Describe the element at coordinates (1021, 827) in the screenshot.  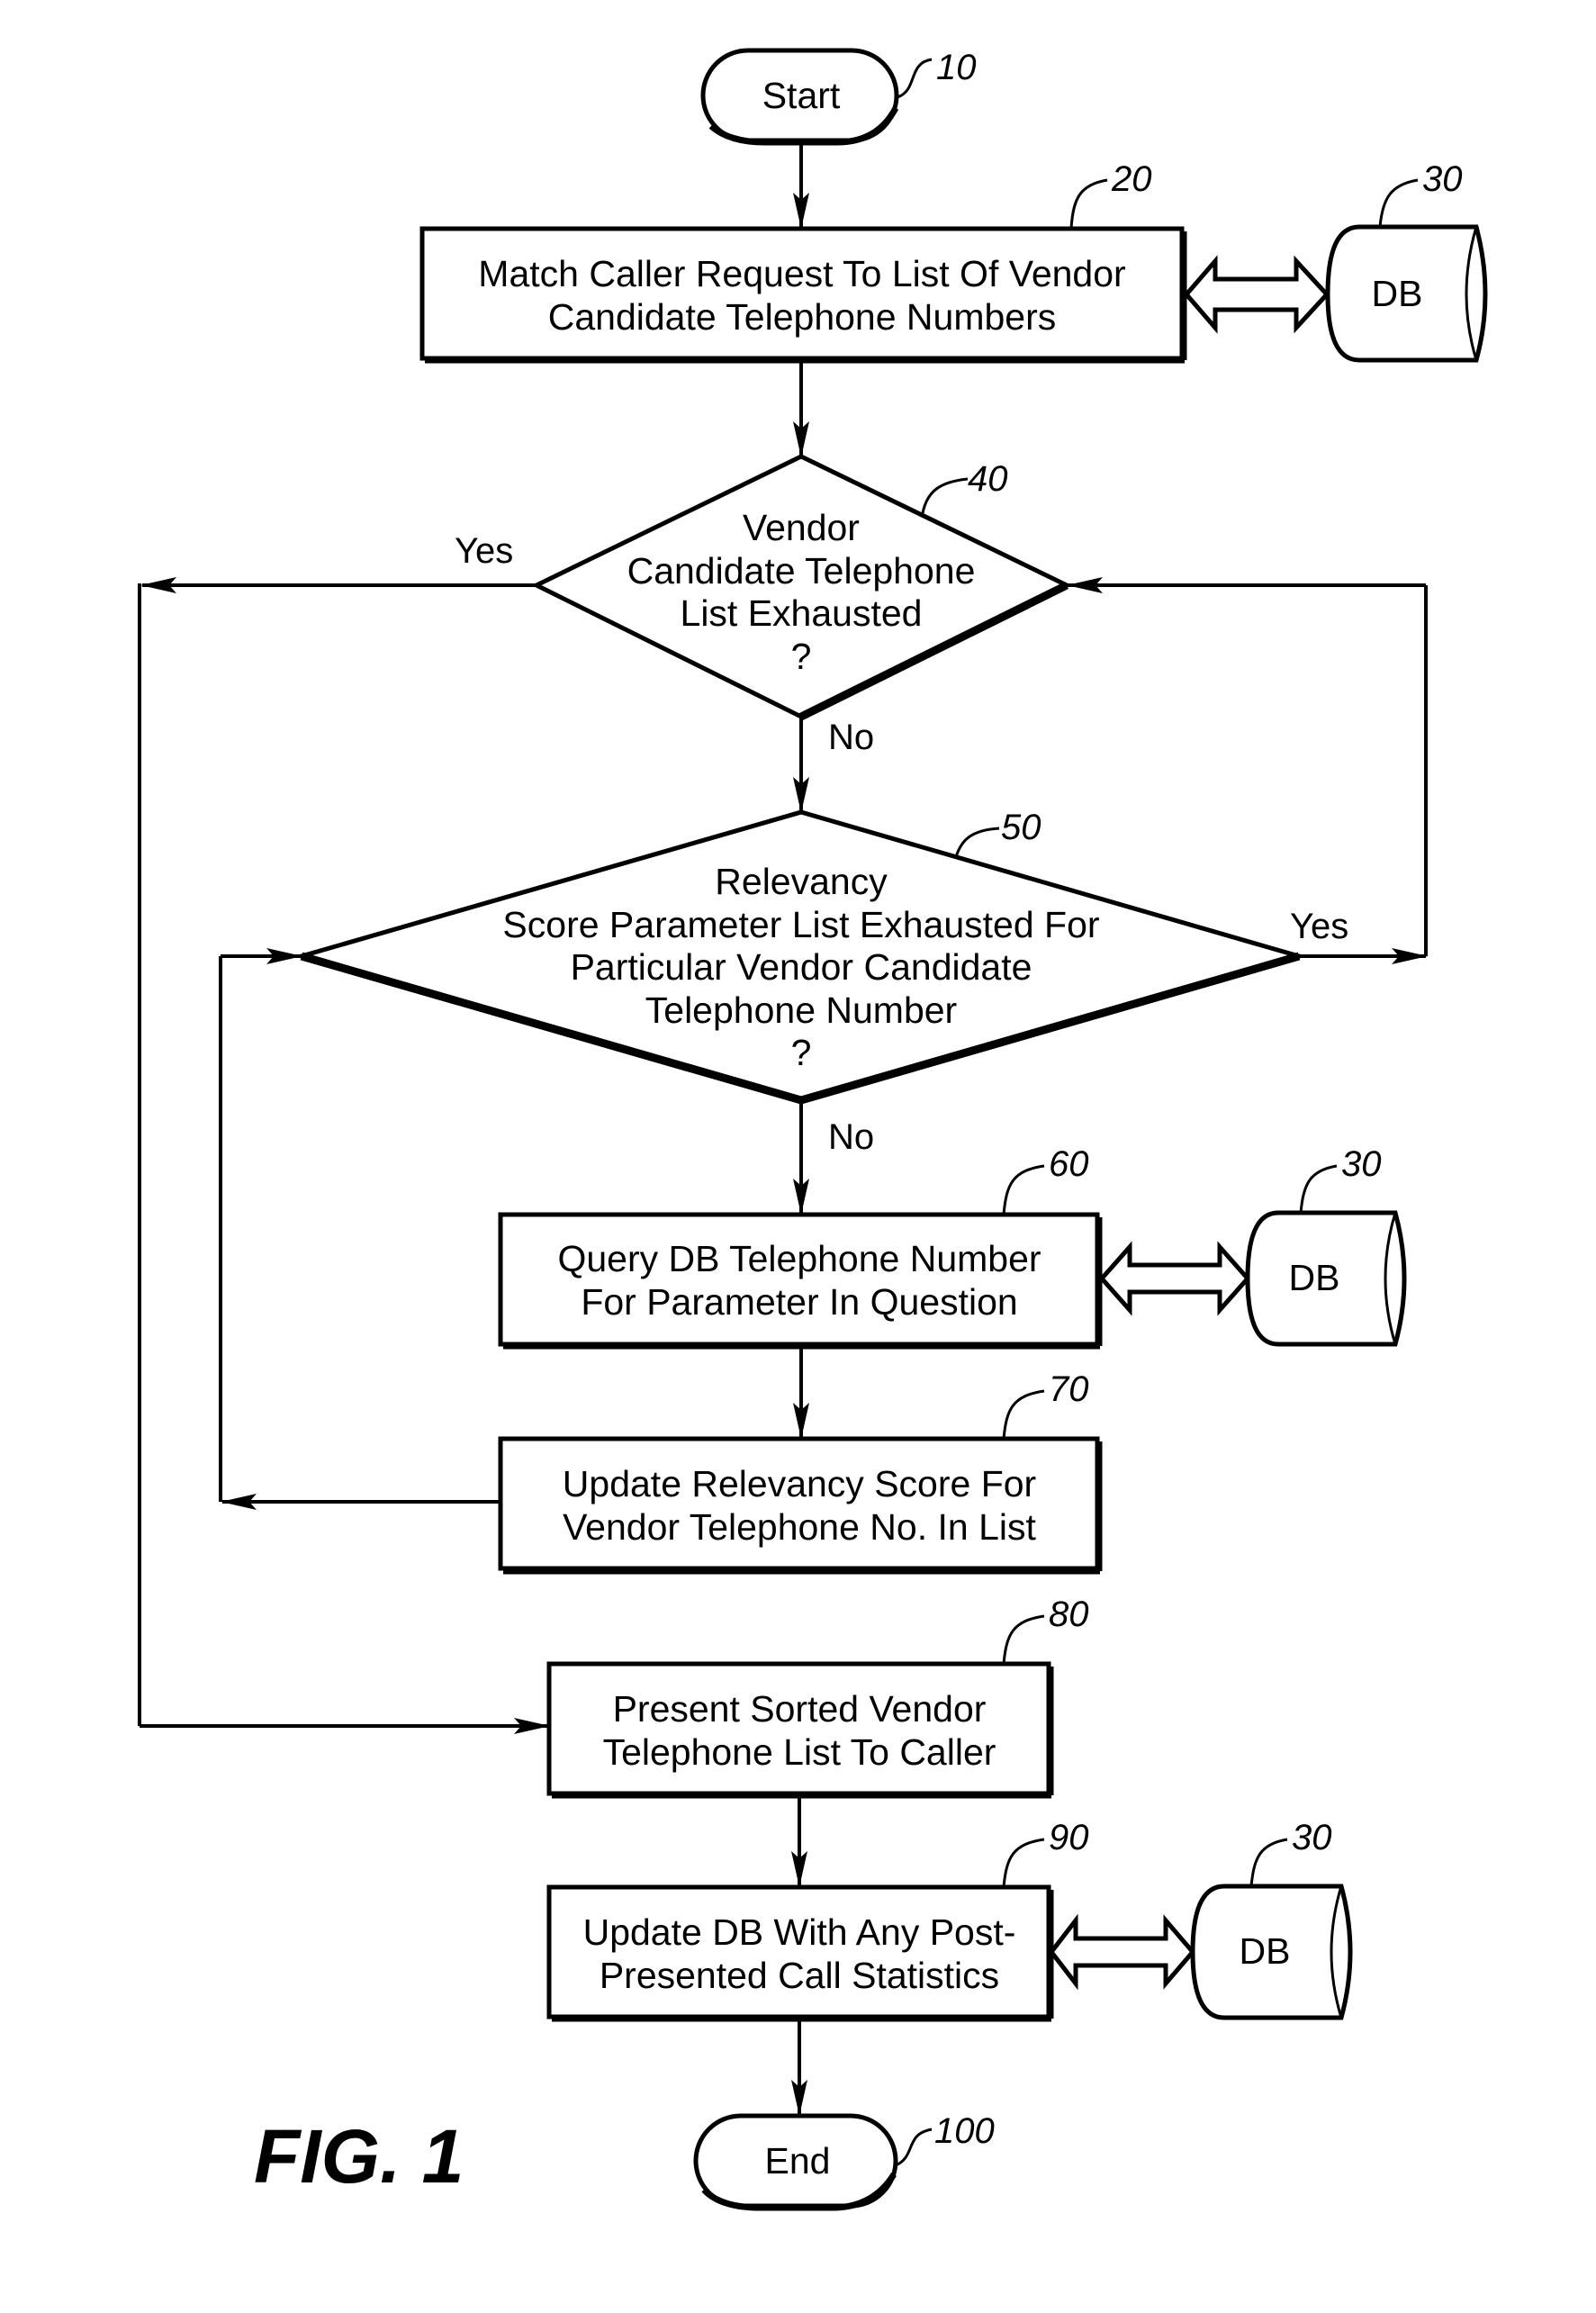
I see `ref-50: 50` at that location.